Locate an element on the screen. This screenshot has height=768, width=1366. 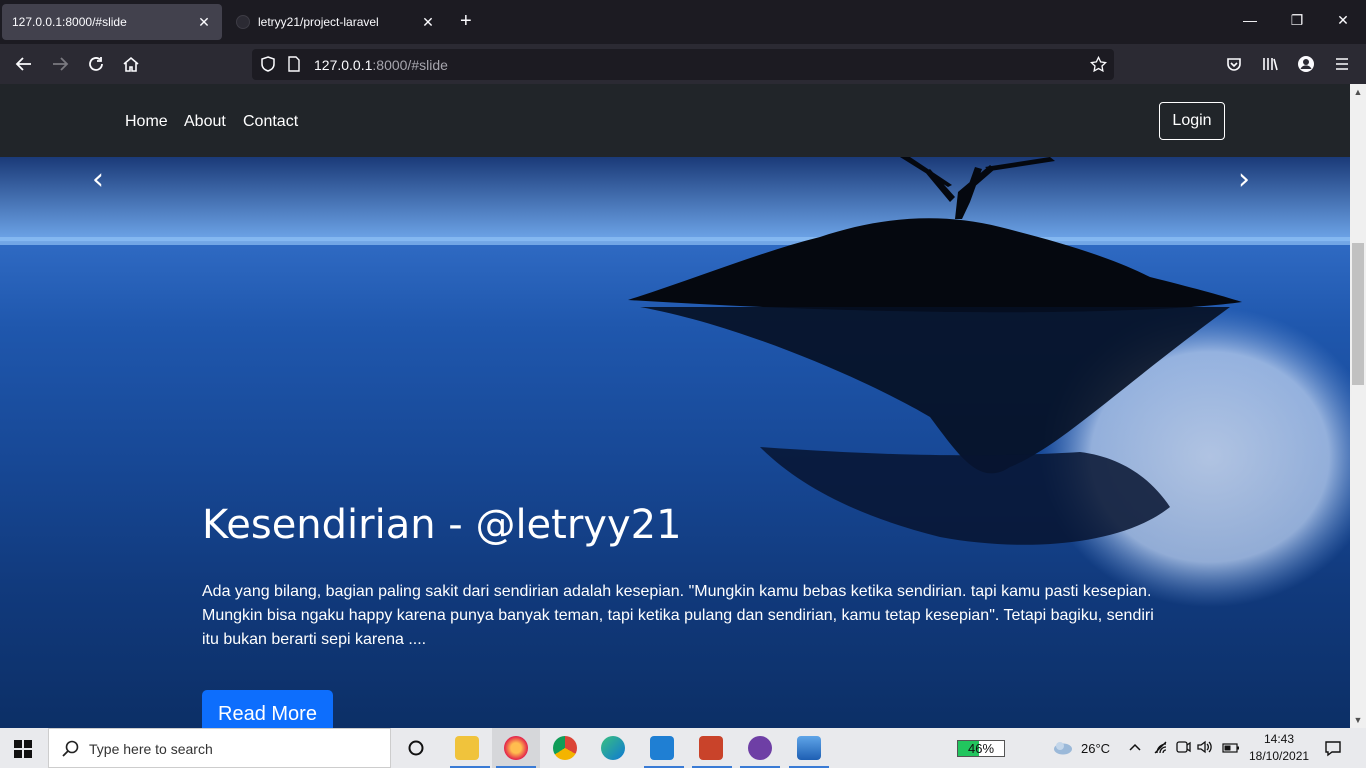
new-tab-button: + is located at coordinates (466, 21).